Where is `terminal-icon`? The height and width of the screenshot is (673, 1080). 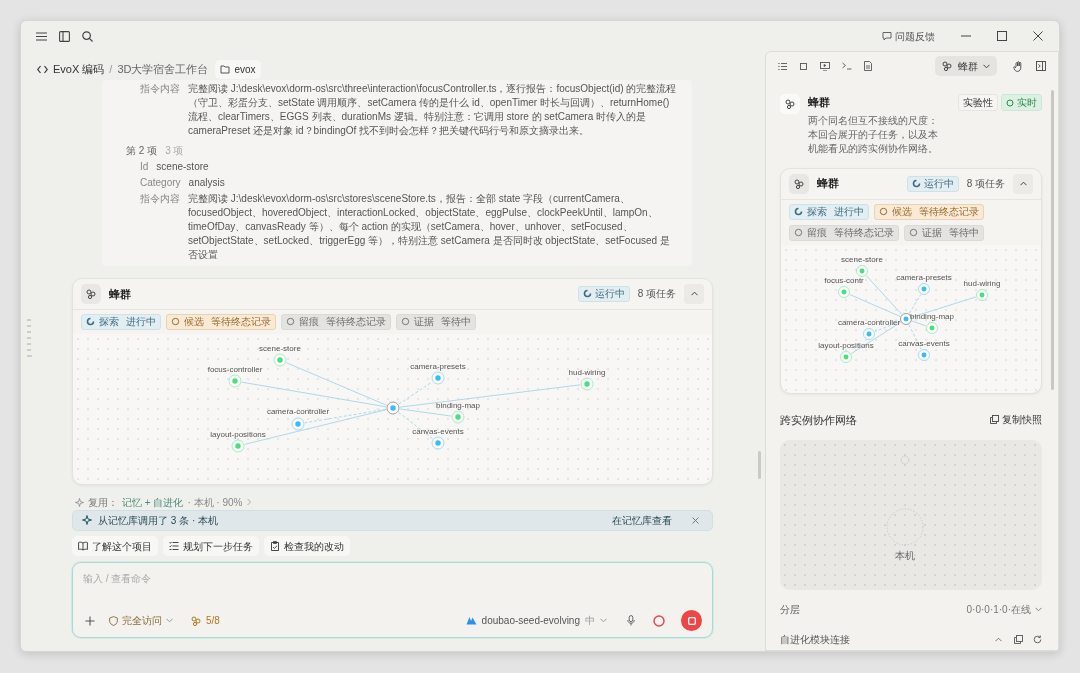 terminal-icon is located at coordinates (847, 66).